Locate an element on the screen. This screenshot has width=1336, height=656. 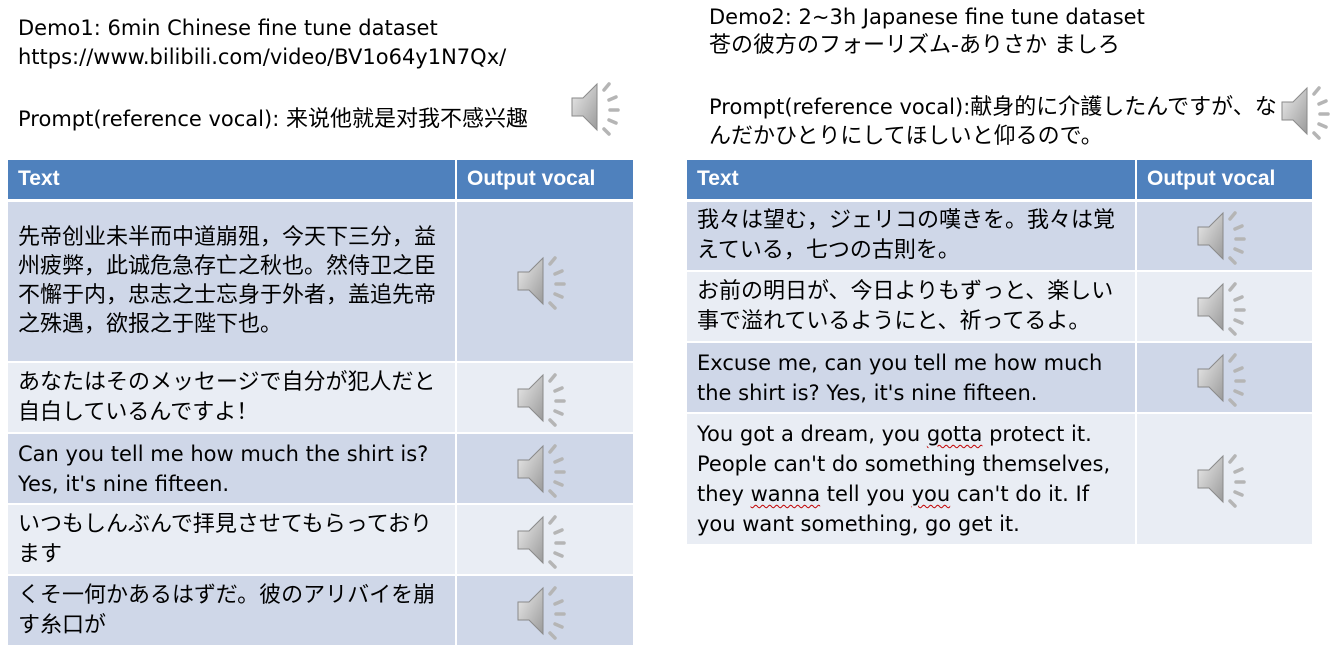
table-row: あなたはそのメッセージで自分が犯人だと自白しているんですよ！ is located at coordinates (321, 398).